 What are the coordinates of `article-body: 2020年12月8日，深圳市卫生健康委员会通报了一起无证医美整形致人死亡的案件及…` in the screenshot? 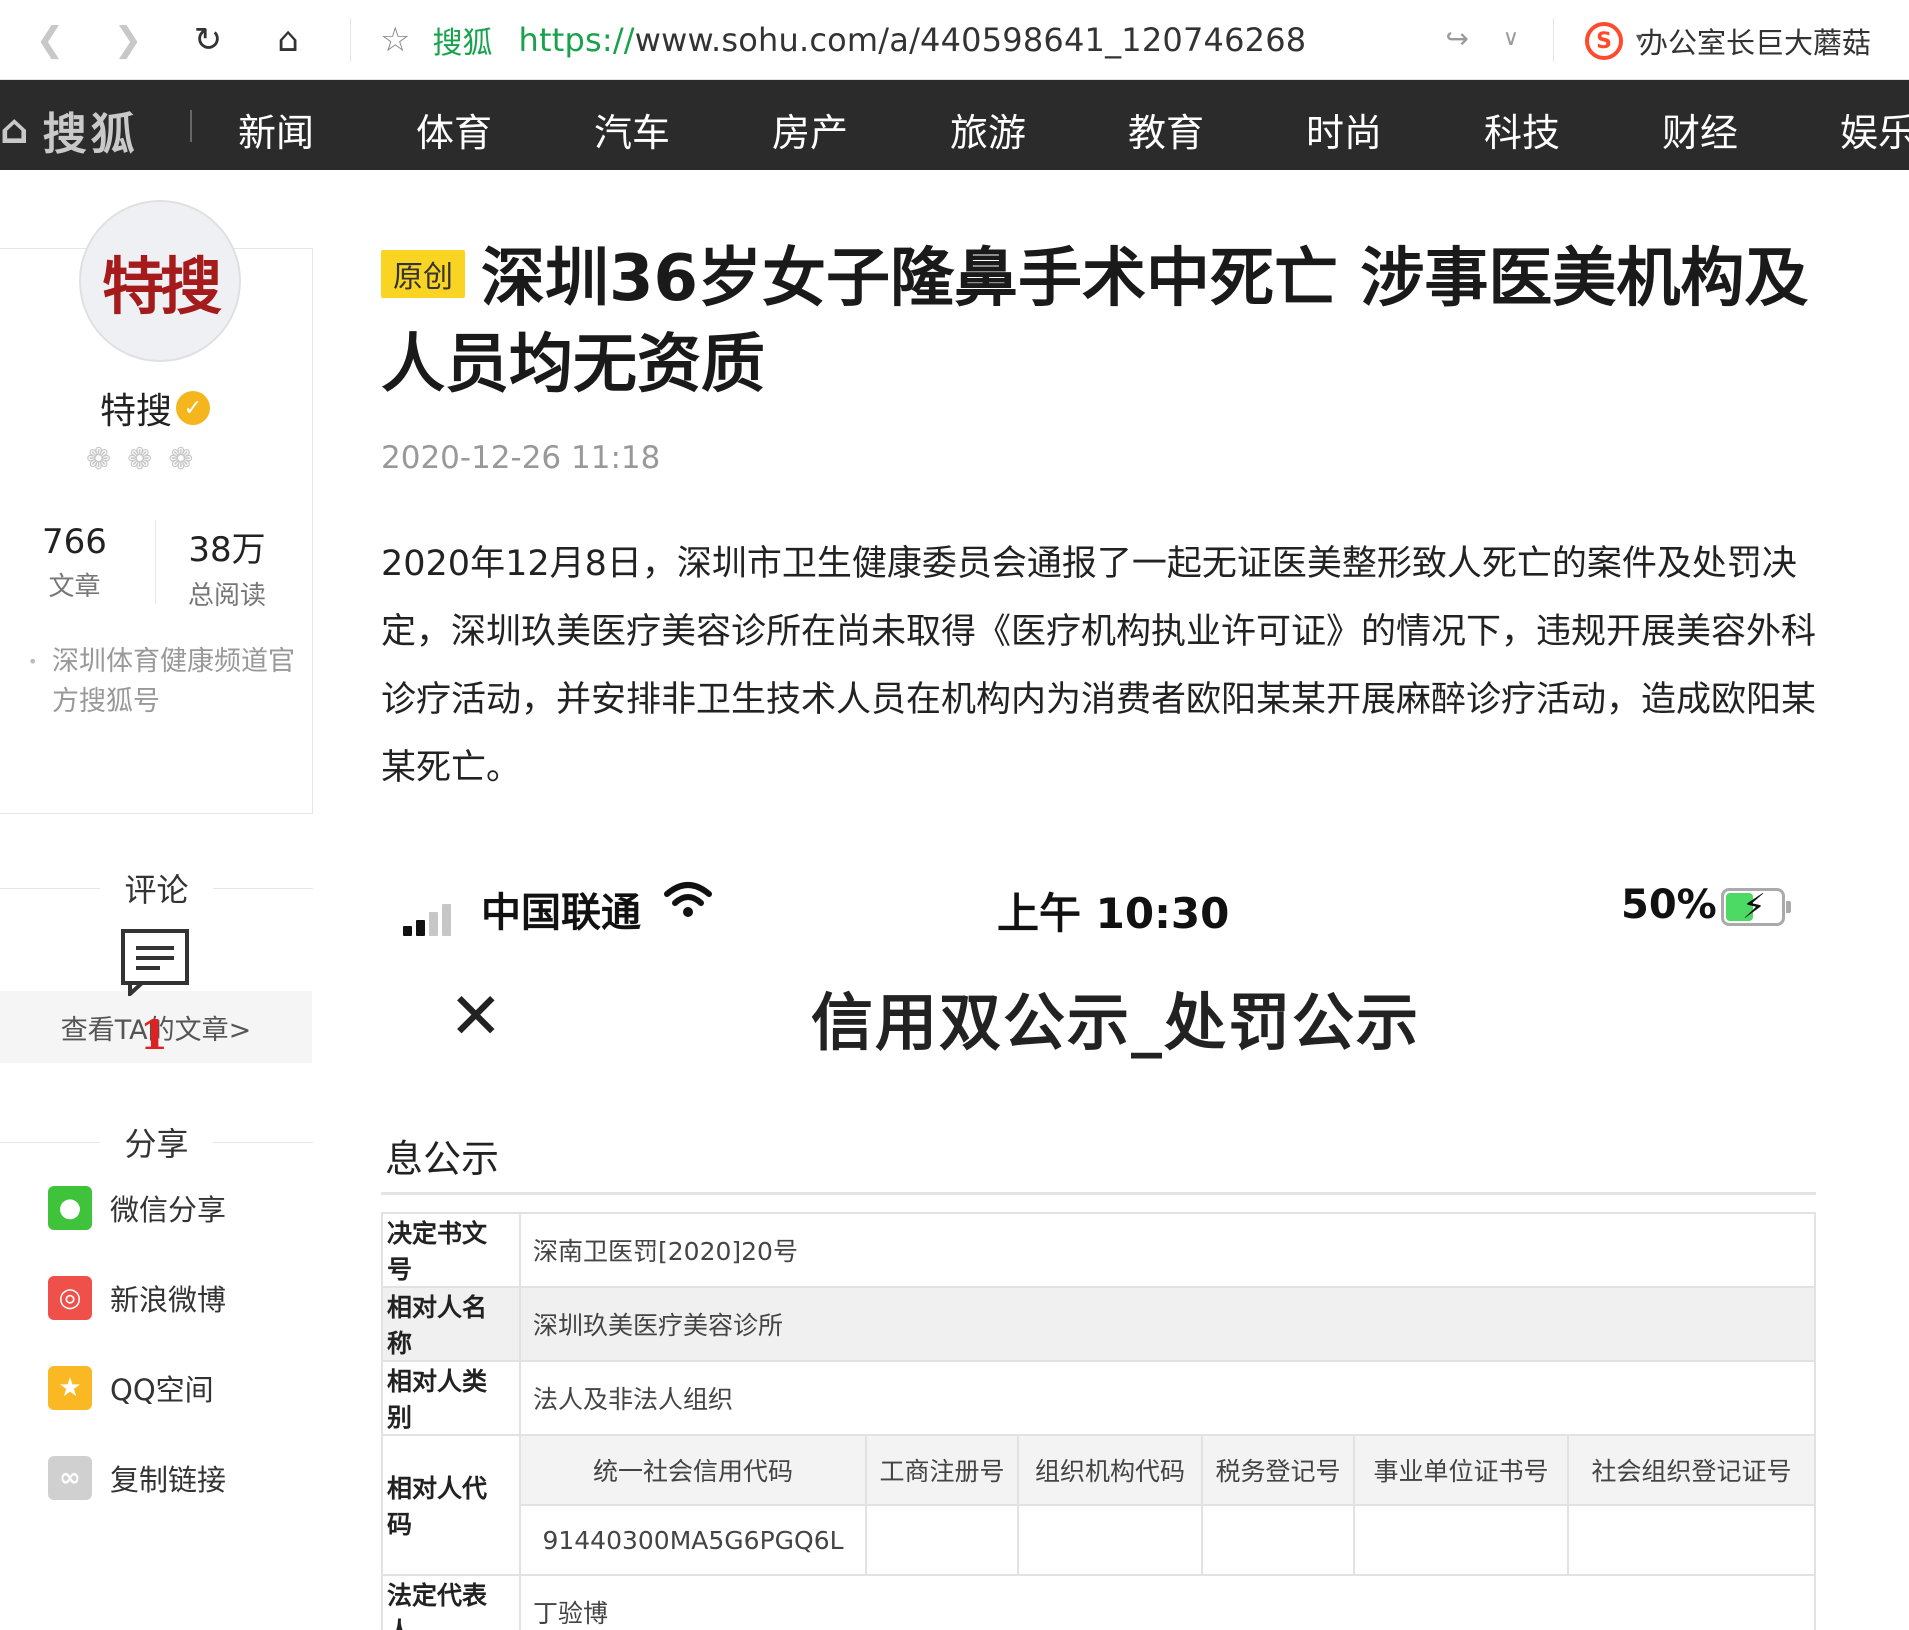 It's located at (1099, 666).